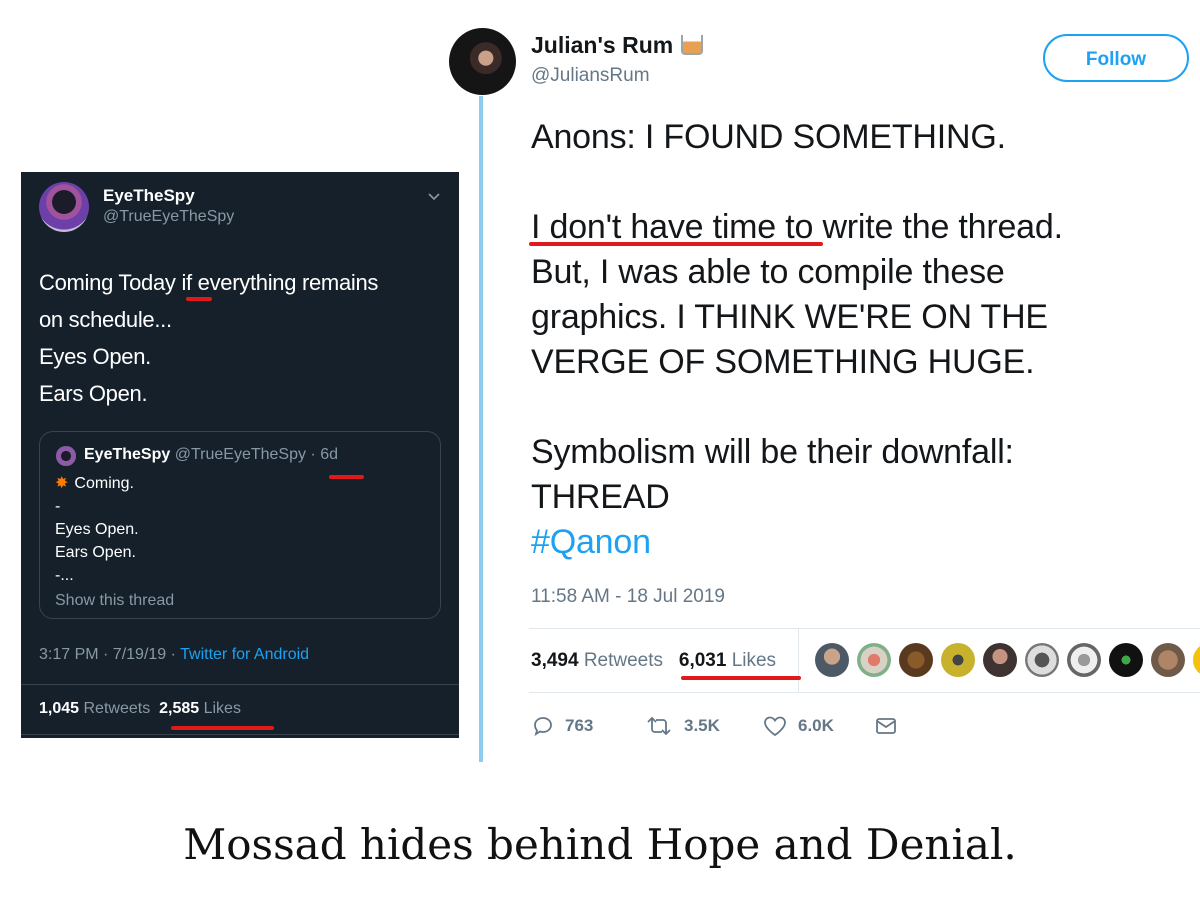 This screenshot has width=1200, height=903. Describe the element at coordinates (775, 726) in the screenshot. I see `heart-icon` at that location.